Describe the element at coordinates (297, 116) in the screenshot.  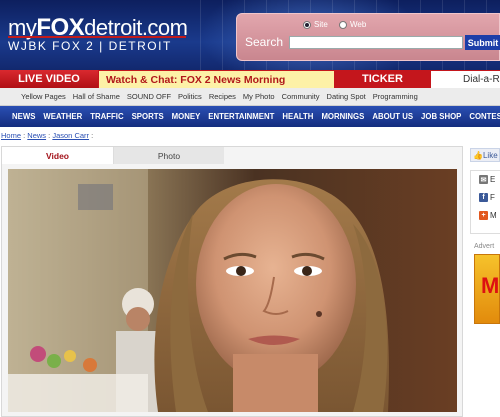
I see `nav-item-health: HEALTH` at that location.